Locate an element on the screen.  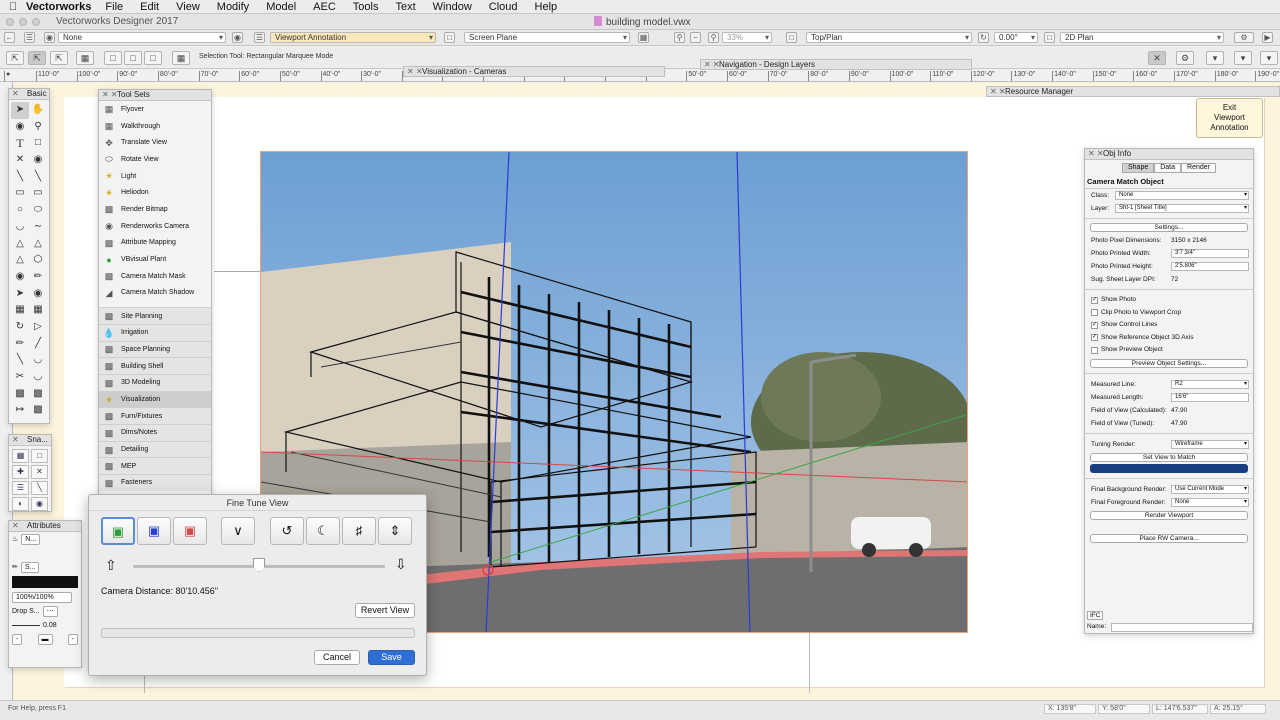
class-icon: ☰ is located at coordinates (29, 37).